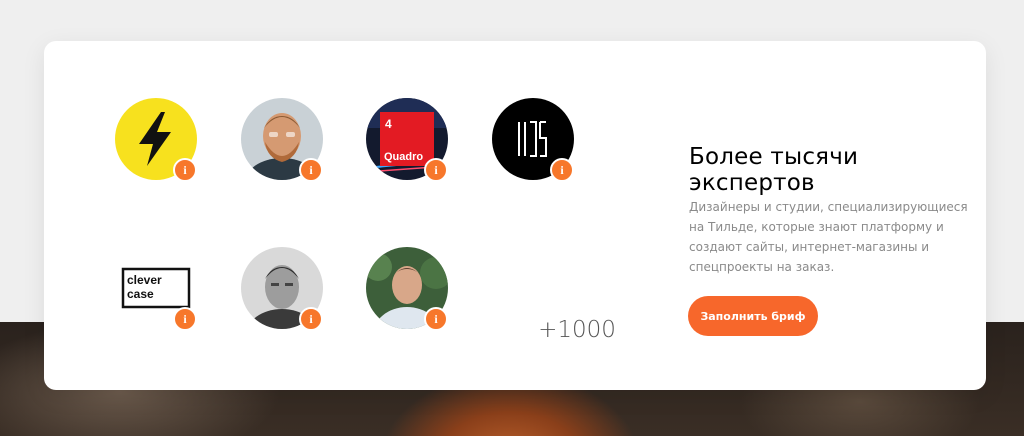 This screenshot has height=436, width=1024. Describe the element at coordinates (774, 170) in the screenshot. I see `experts-title: Более тысячи экспертов` at that location.